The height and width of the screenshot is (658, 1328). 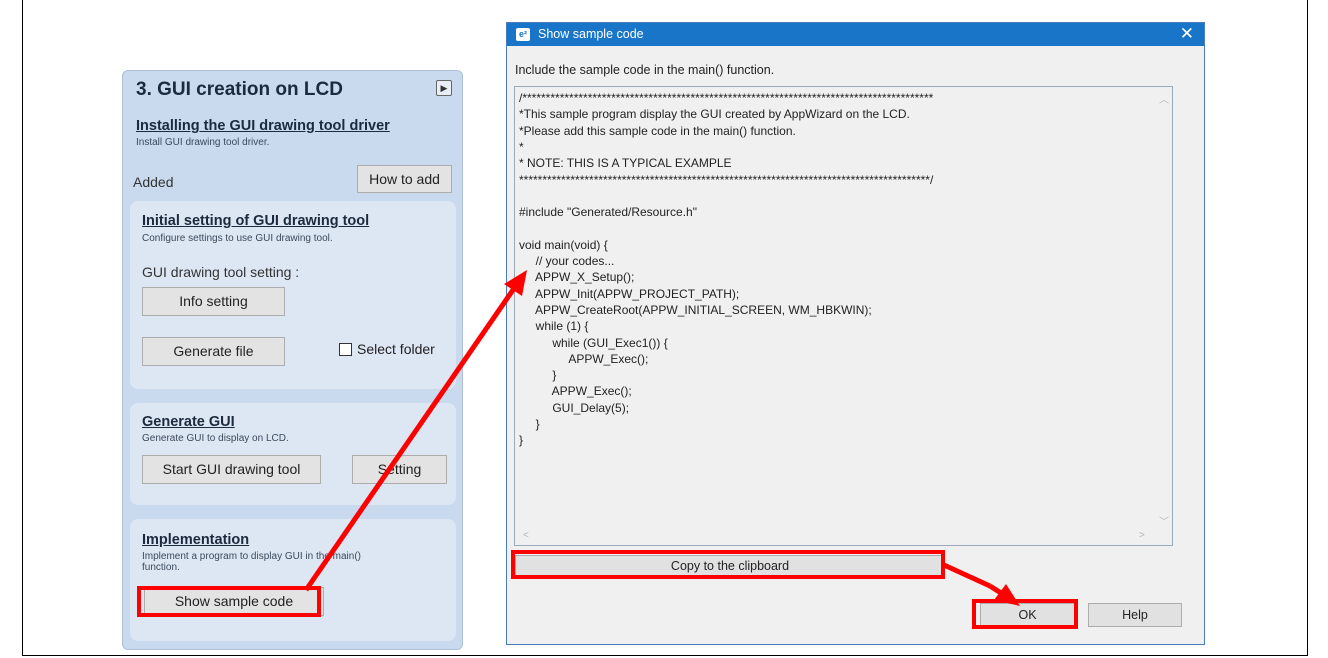 What do you see at coordinates (967, 575) in the screenshot?
I see `arrow-to-ok` at bounding box center [967, 575].